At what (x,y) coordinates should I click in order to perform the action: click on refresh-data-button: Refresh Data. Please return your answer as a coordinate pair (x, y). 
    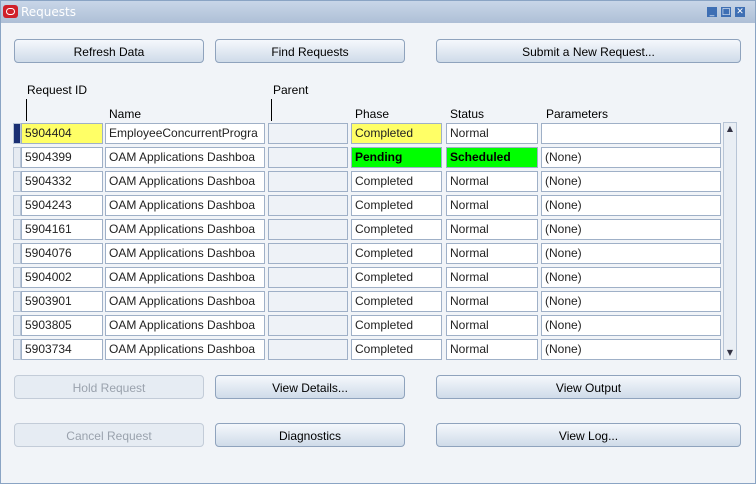
    Looking at the image, I should click on (109, 51).